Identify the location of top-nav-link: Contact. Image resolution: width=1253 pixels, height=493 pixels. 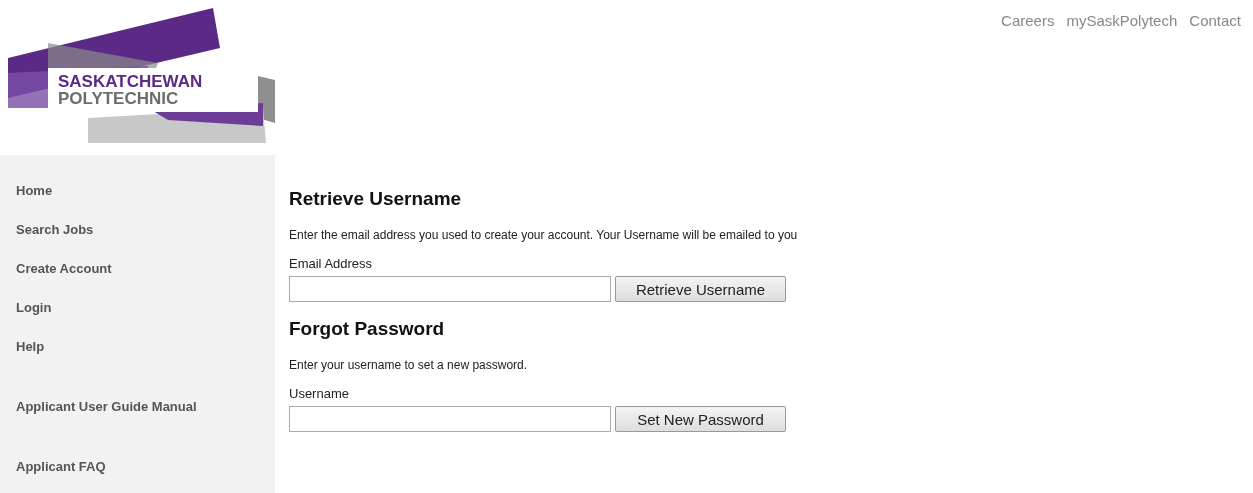
(1215, 20).